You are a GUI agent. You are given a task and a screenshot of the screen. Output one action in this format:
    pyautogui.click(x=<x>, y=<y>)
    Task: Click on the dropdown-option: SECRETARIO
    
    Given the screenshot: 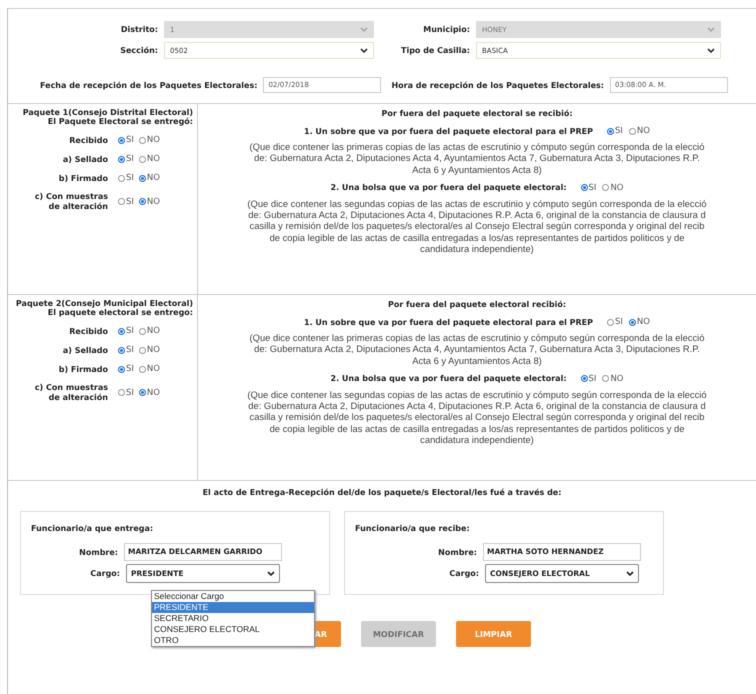 What is the action you would take?
    pyautogui.click(x=233, y=618)
    